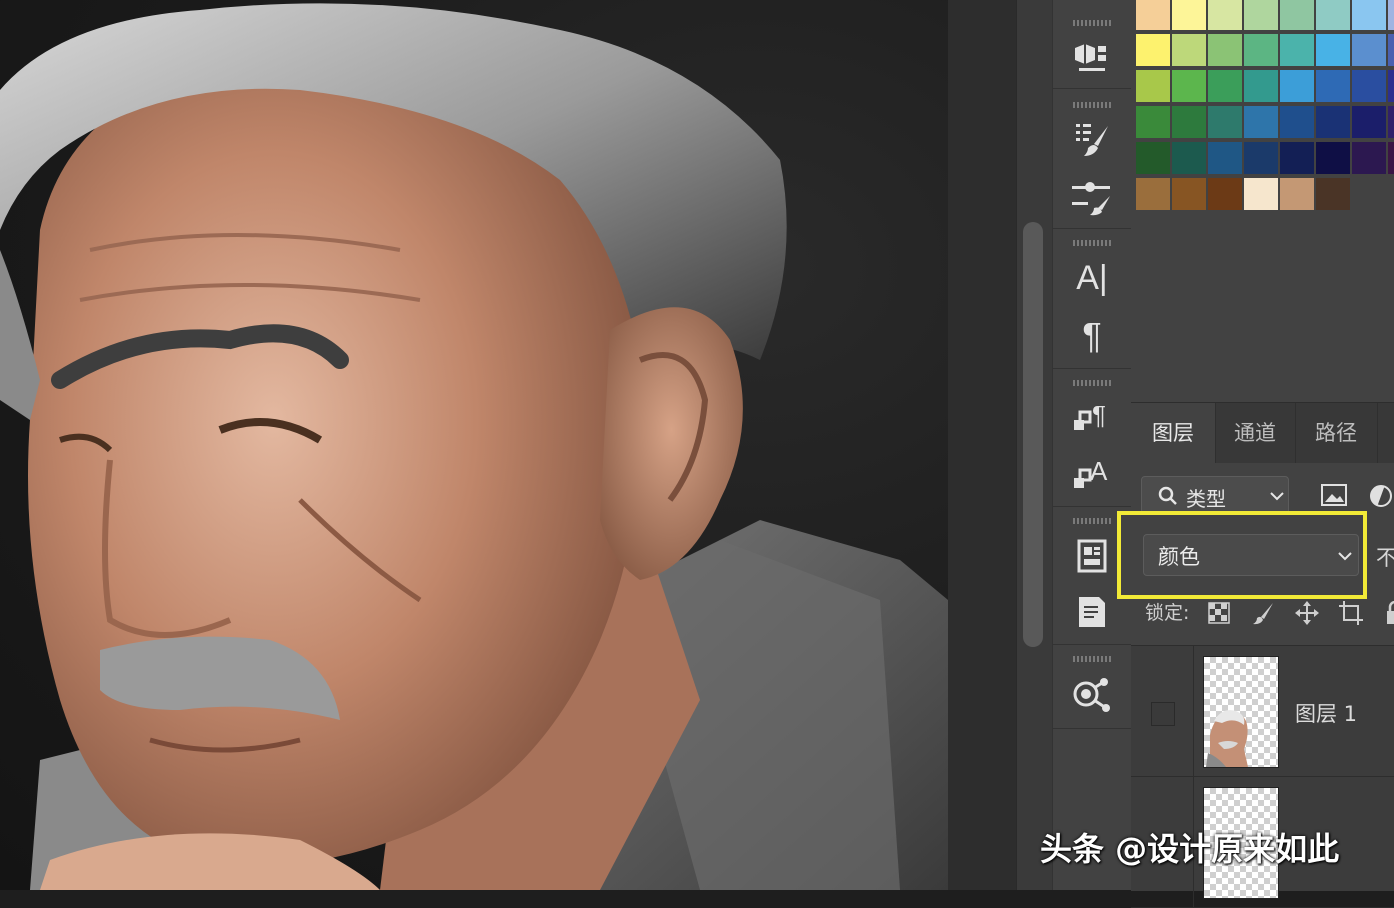 This screenshot has width=1394, height=908. Describe the element at coordinates (1206, 499) in the screenshot. I see `filter-label: 类型` at that location.